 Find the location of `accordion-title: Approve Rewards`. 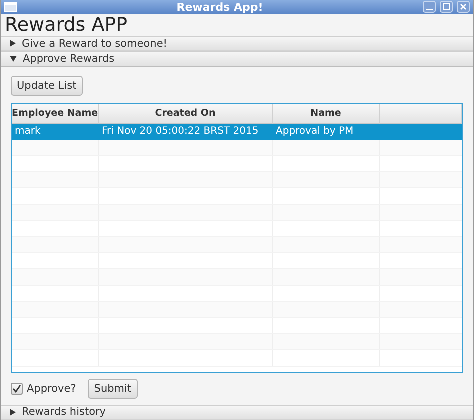

accordion-title: Approve Rewards is located at coordinates (69, 59).